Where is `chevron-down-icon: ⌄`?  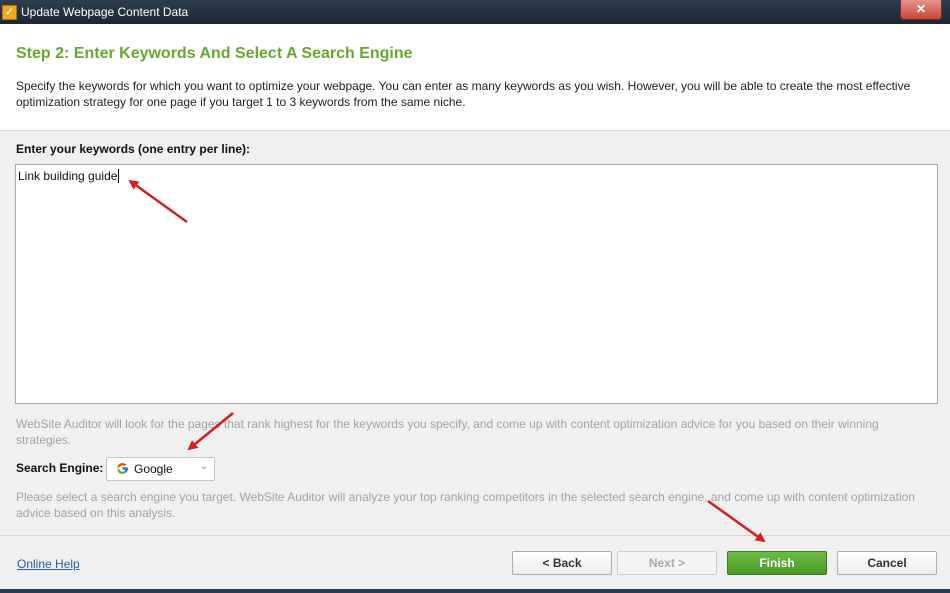 chevron-down-icon: ⌄ is located at coordinates (203, 466).